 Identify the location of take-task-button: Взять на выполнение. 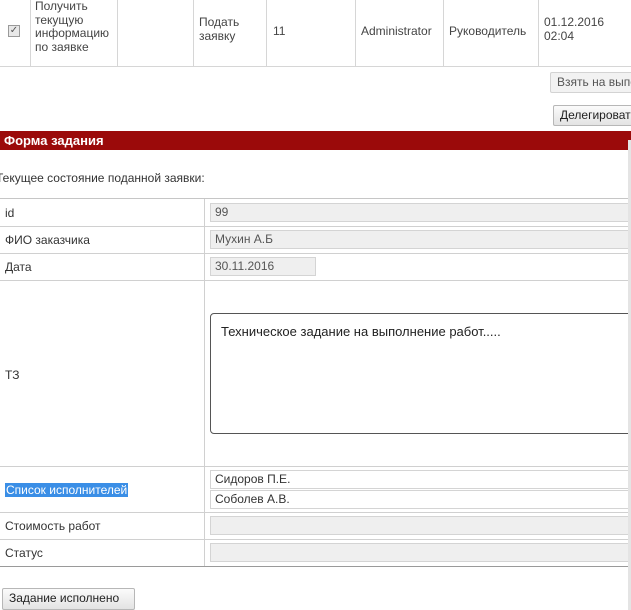
(590, 82).